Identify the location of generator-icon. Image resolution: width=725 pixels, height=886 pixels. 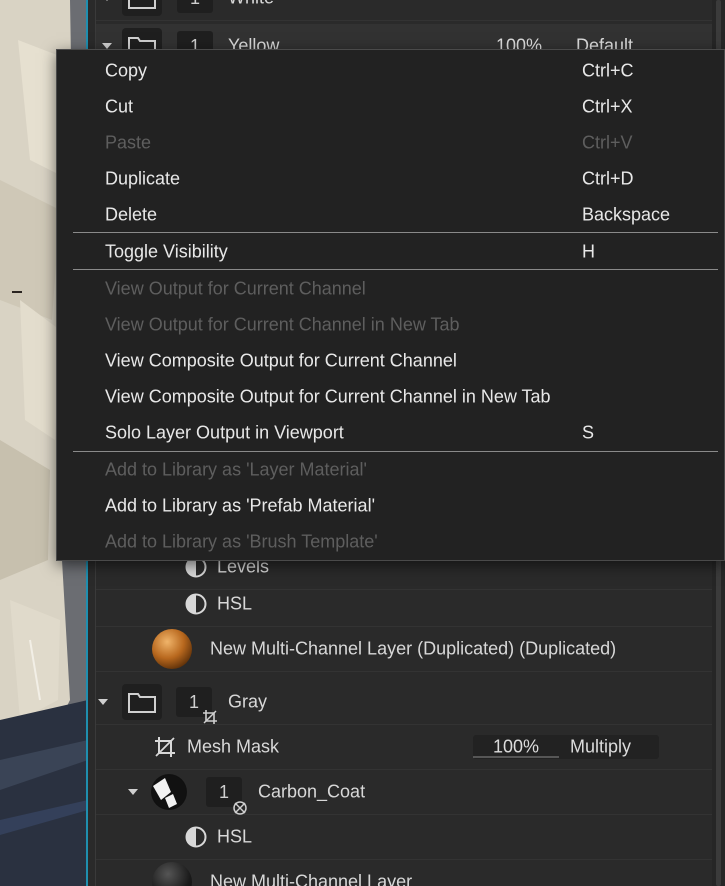
(240, 808).